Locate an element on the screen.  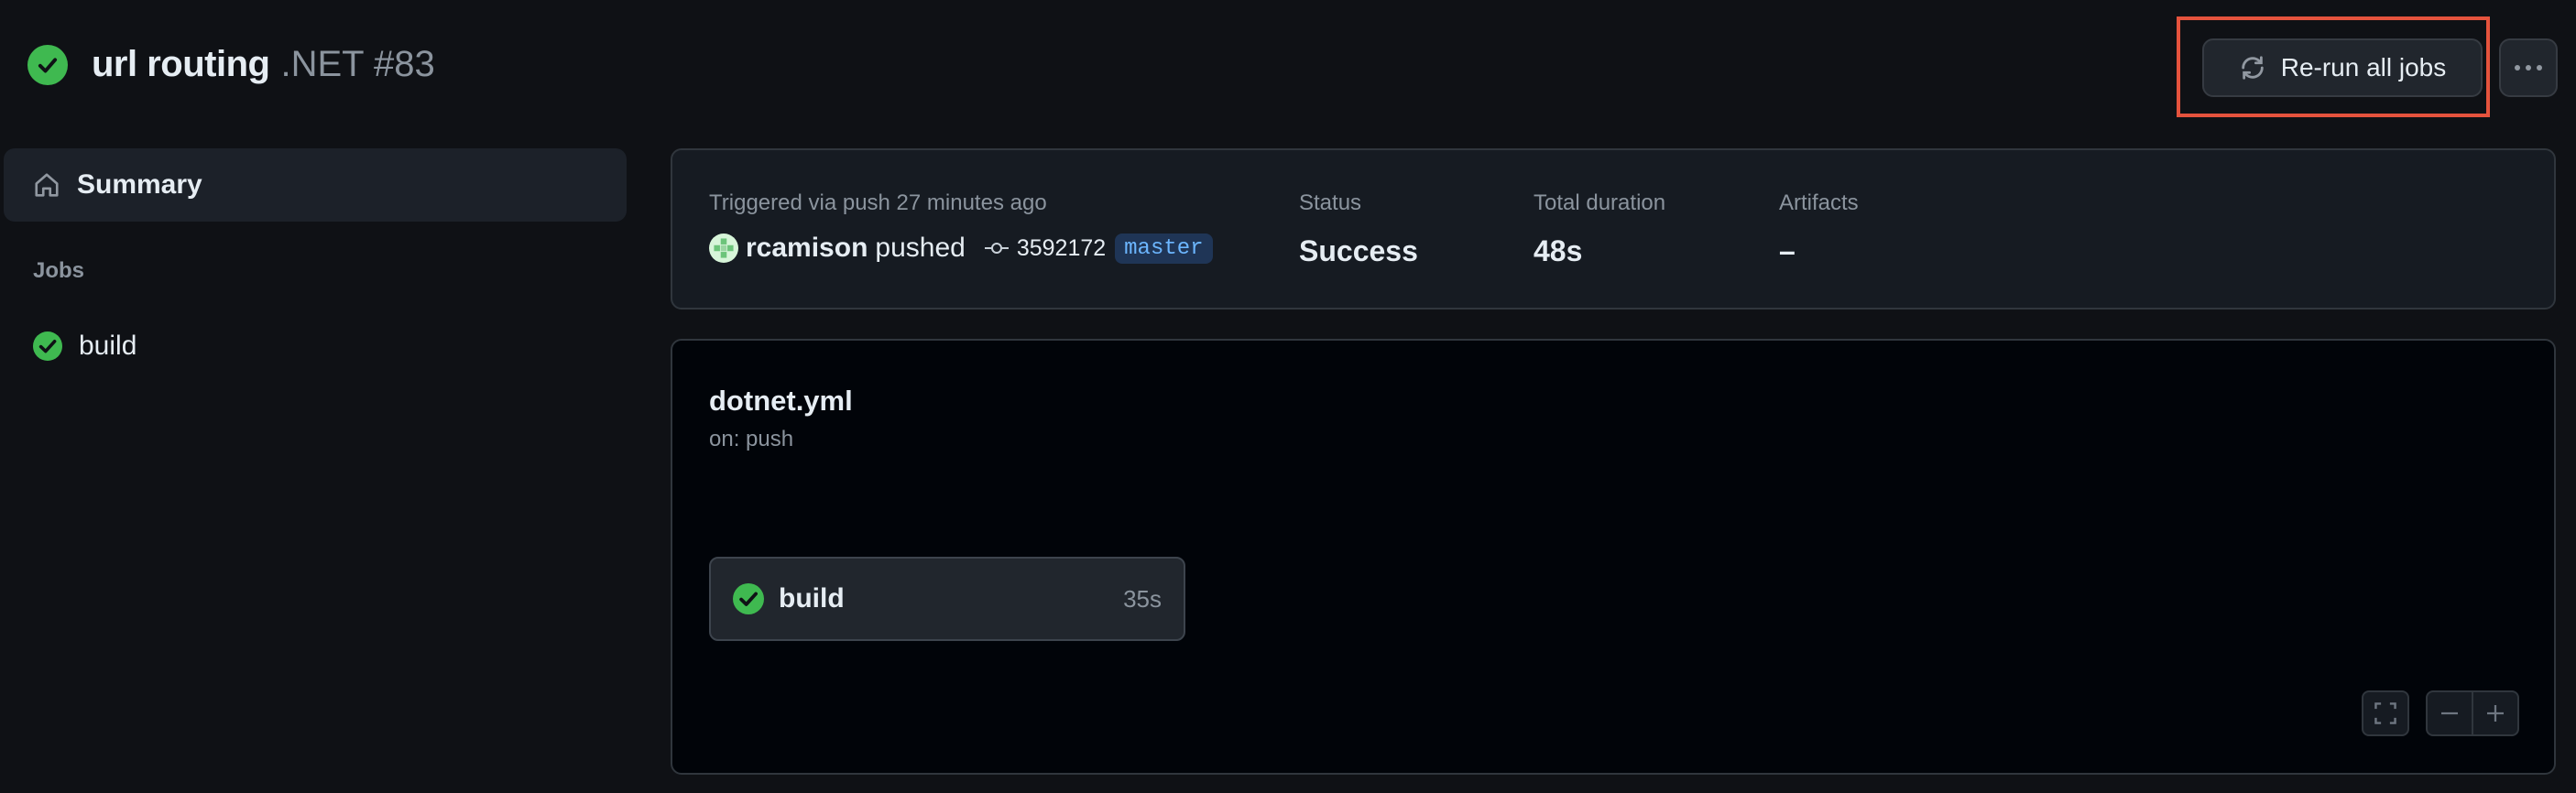
jobs-heading: Jobs is located at coordinates (59, 270).